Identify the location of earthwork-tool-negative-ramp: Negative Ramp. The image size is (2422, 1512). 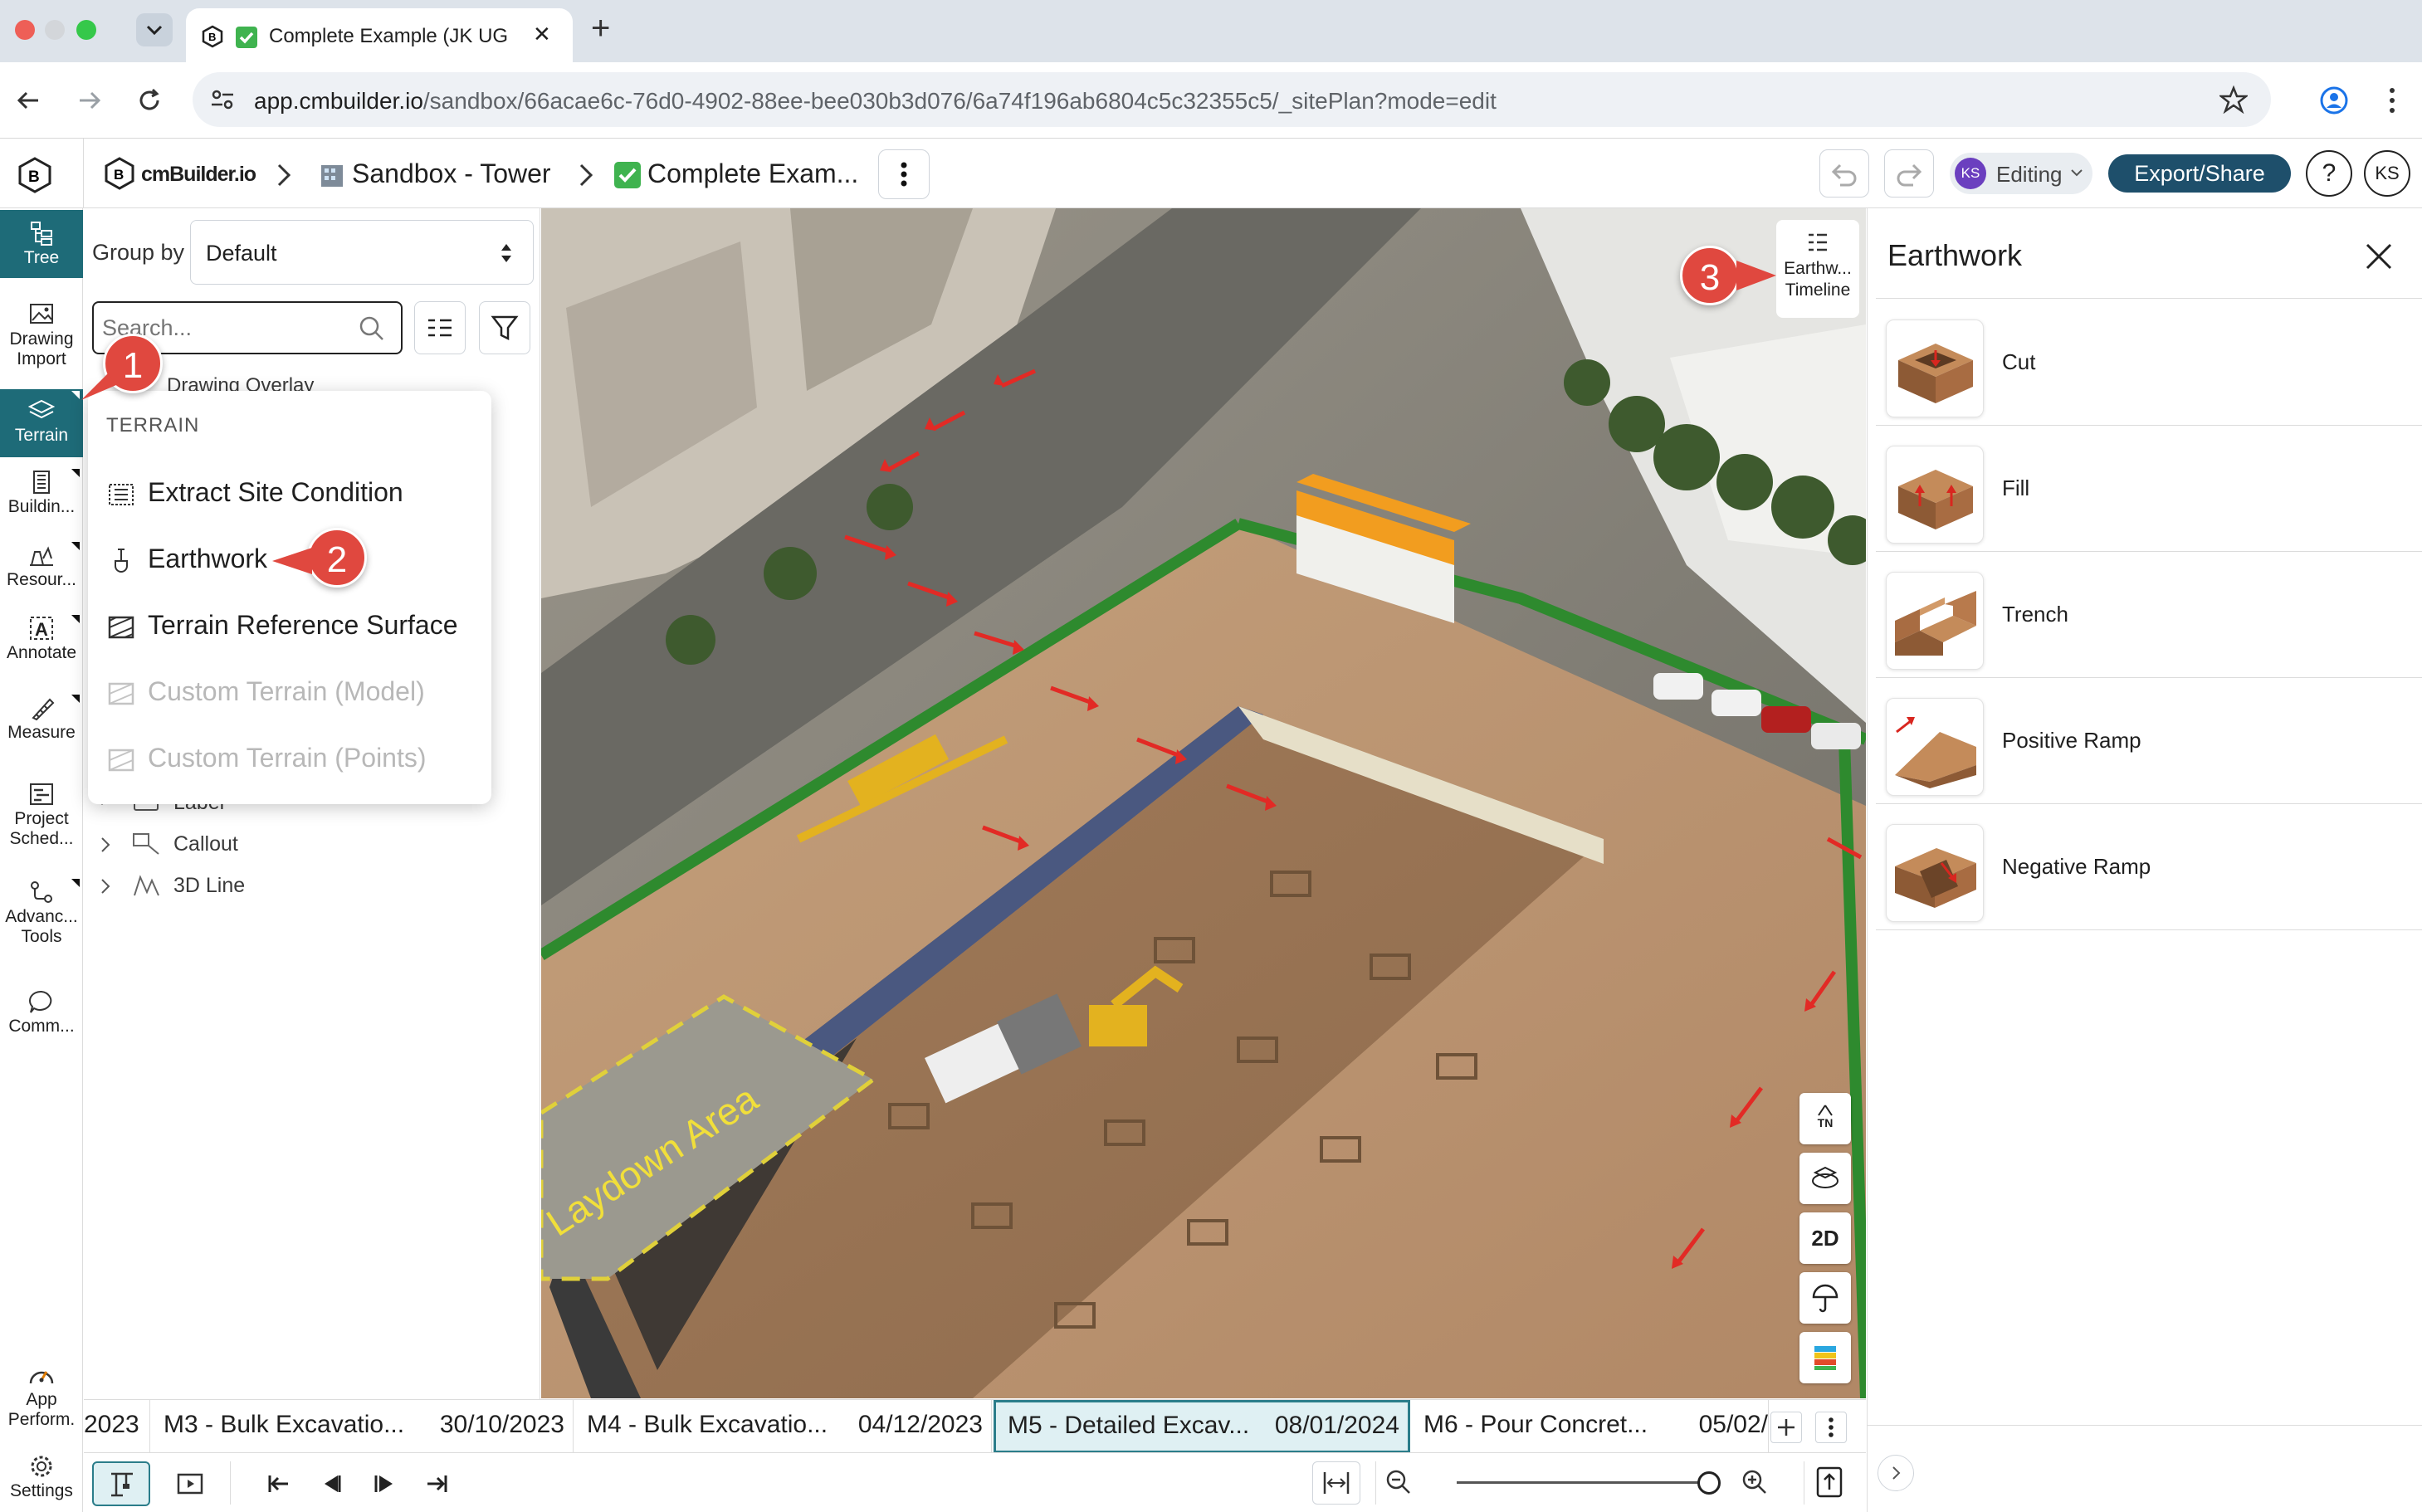
(2149, 868).